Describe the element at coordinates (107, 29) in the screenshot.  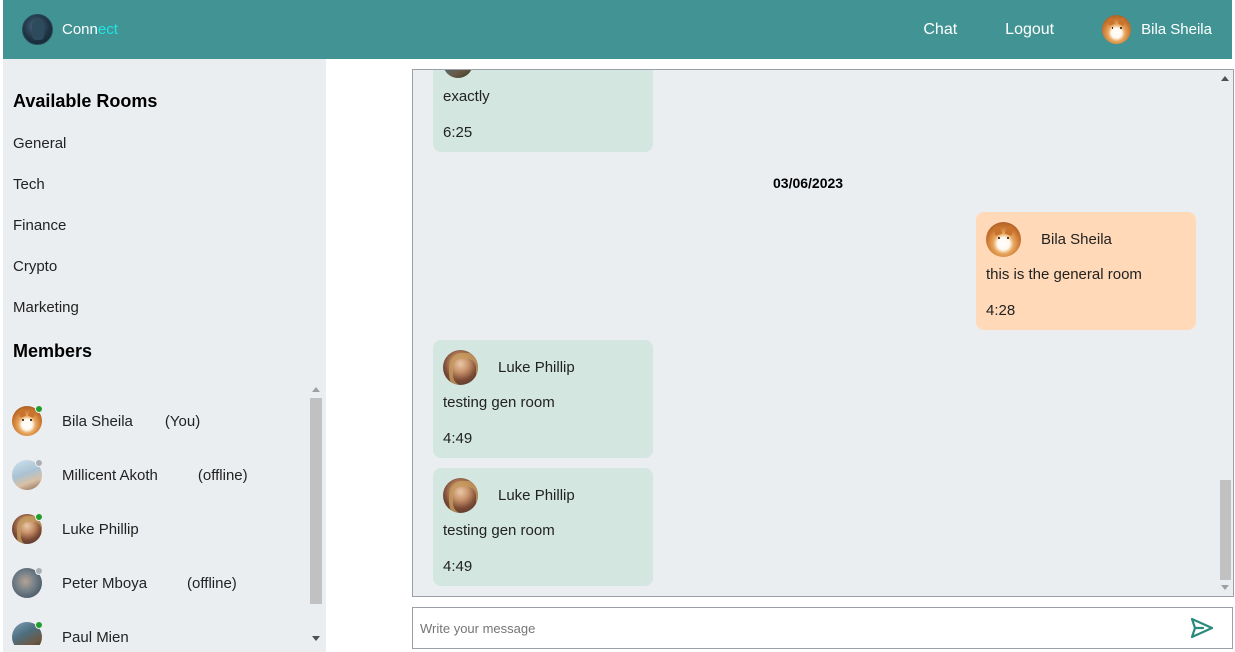
I see `brand-name-accent: ect` at that location.